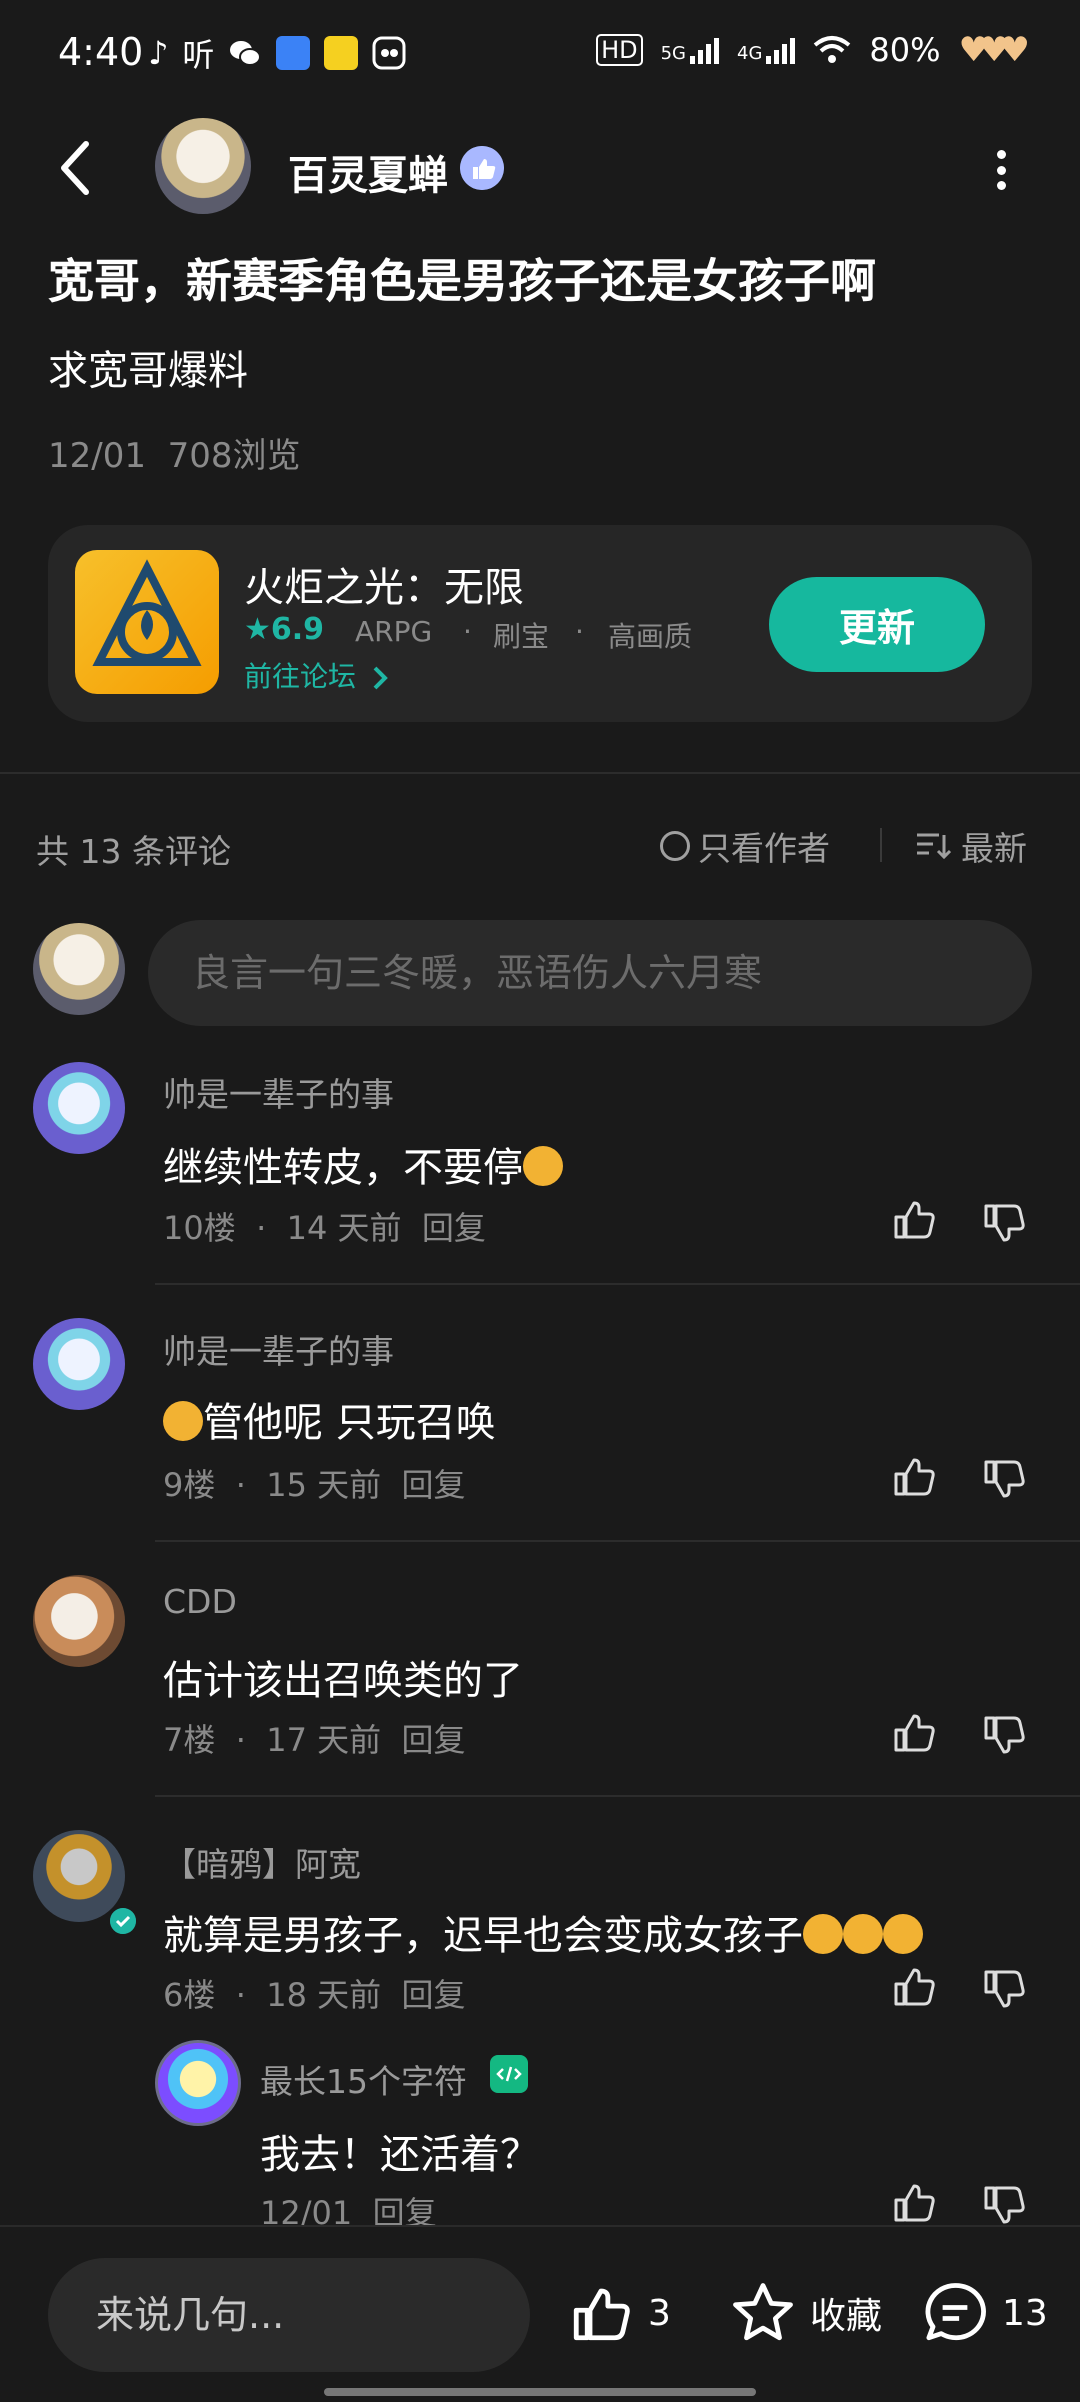  I want to click on wechat-icon, so click(246, 53).